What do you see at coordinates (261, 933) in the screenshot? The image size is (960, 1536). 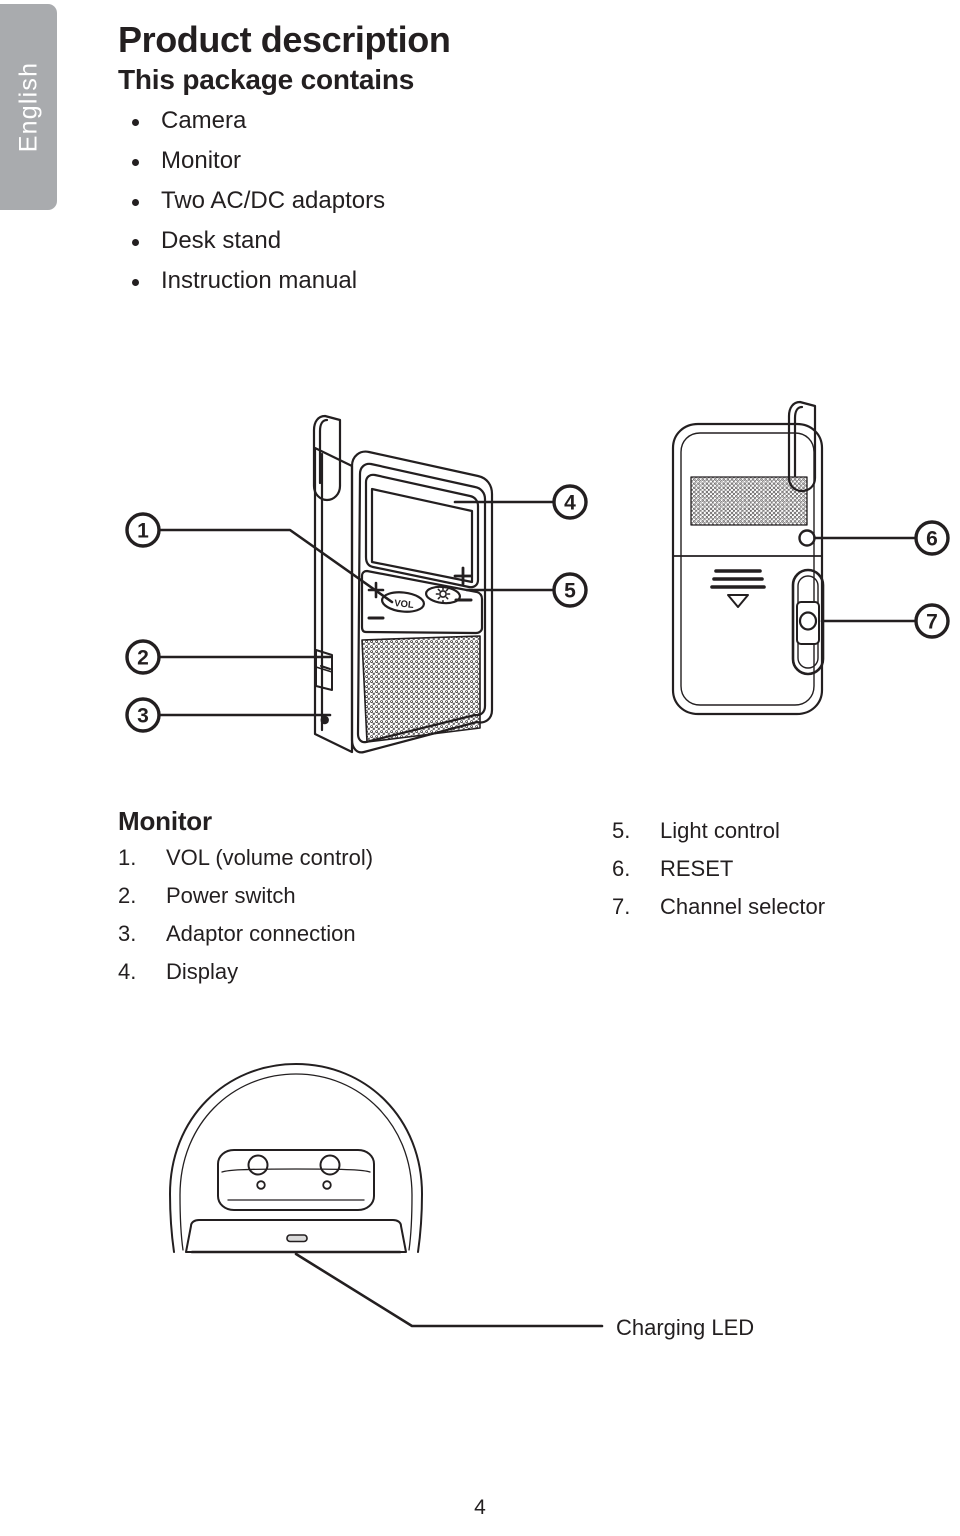 I see `parts-item-label: Adaptor connection` at bounding box center [261, 933].